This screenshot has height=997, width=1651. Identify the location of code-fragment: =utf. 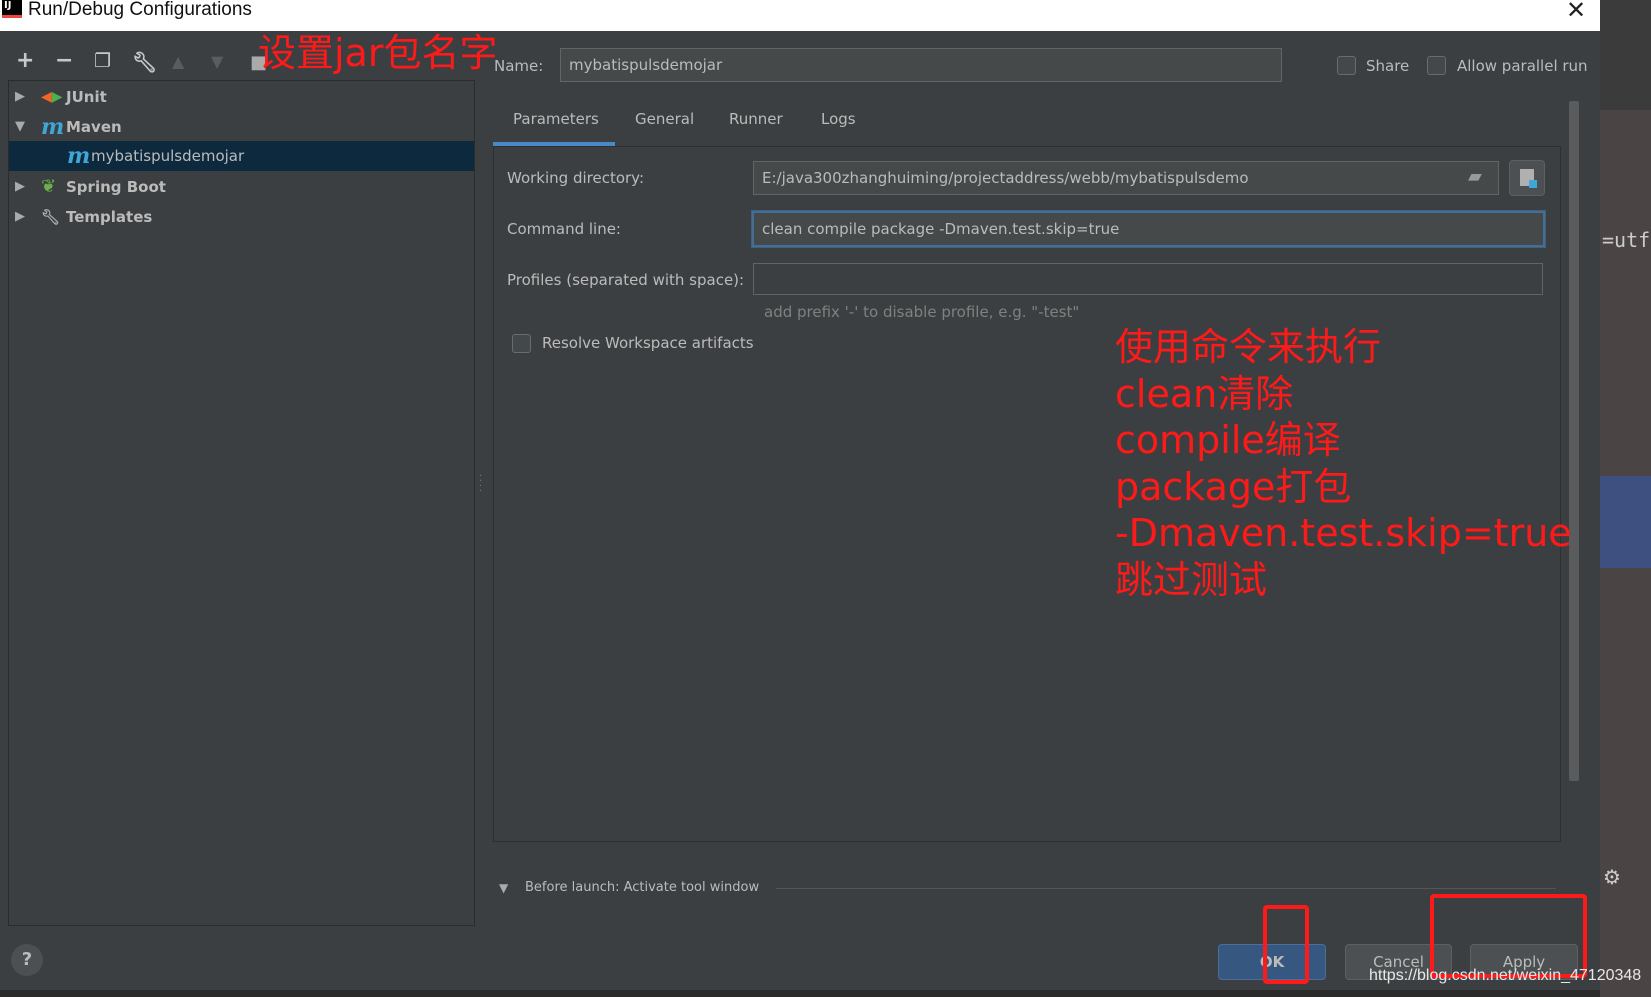
(1626, 240).